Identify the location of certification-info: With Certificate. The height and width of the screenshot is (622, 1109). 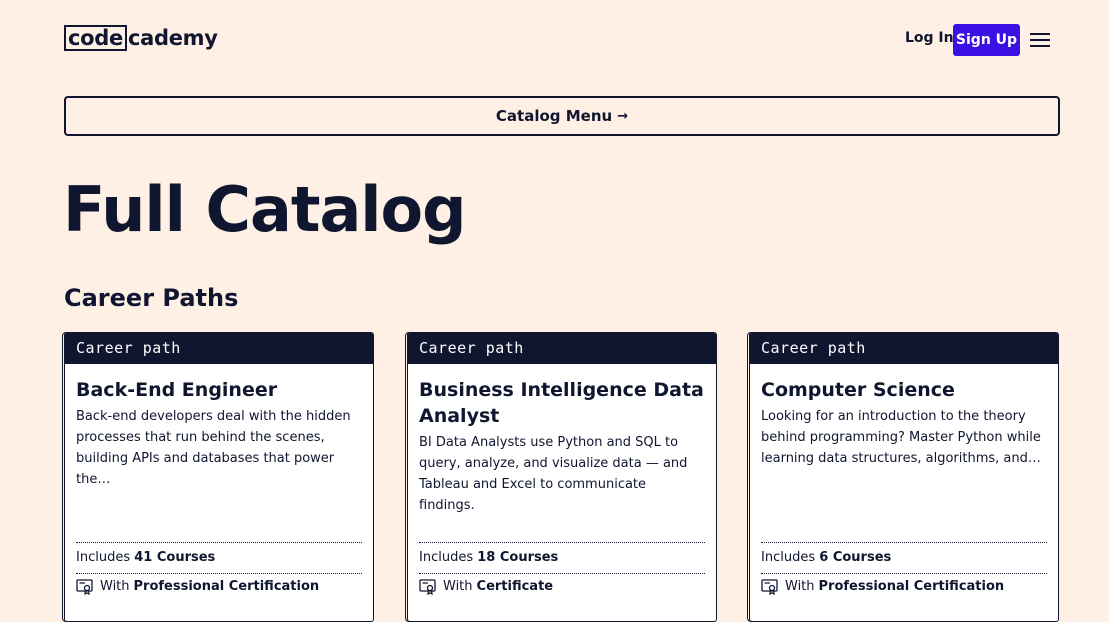
(562, 587).